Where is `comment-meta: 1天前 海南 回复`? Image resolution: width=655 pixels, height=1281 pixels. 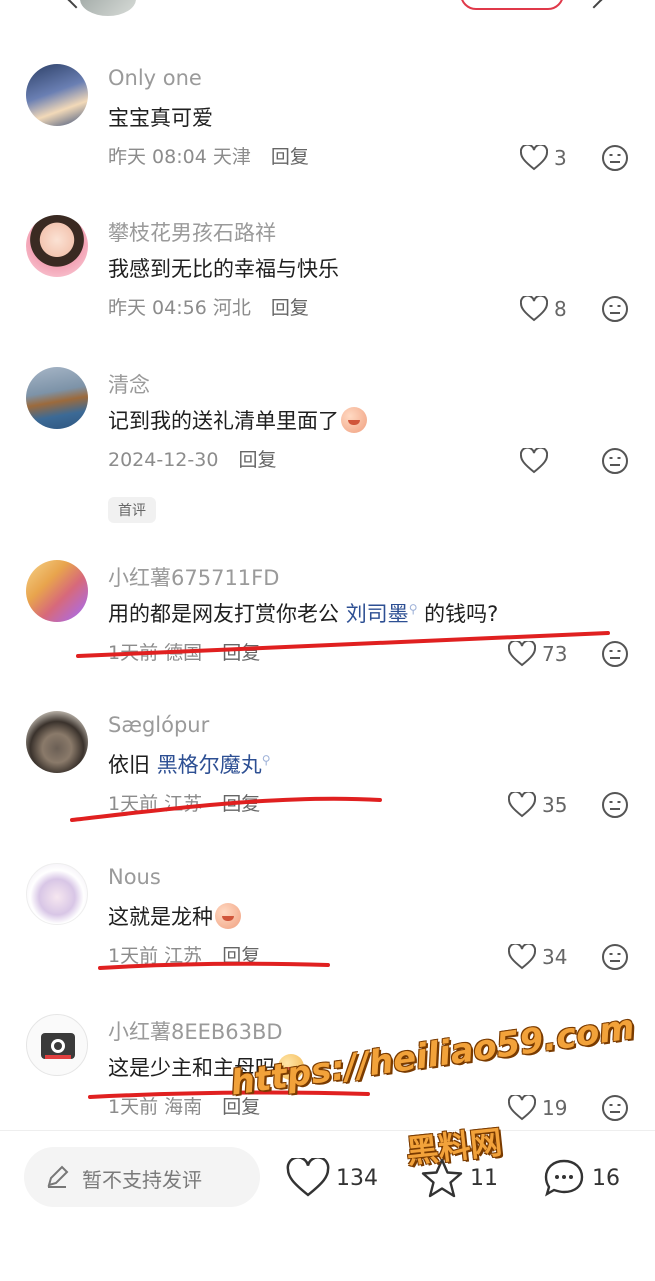 comment-meta: 1天前 海南 回复 is located at coordinates (184, 1105).